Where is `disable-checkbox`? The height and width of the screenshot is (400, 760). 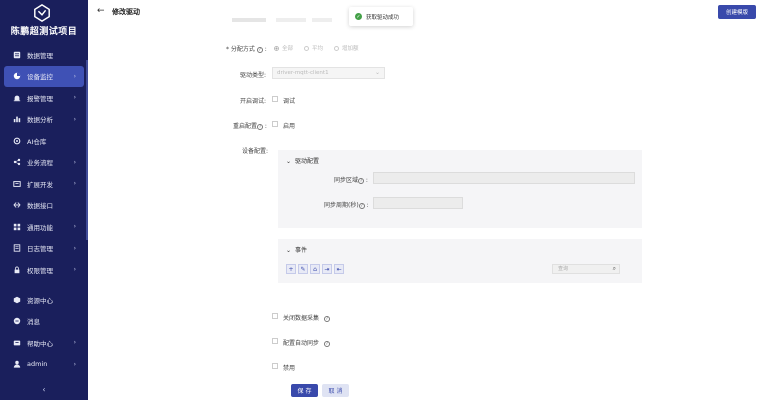
disable-checkbox is located at coordinates (275, 366).